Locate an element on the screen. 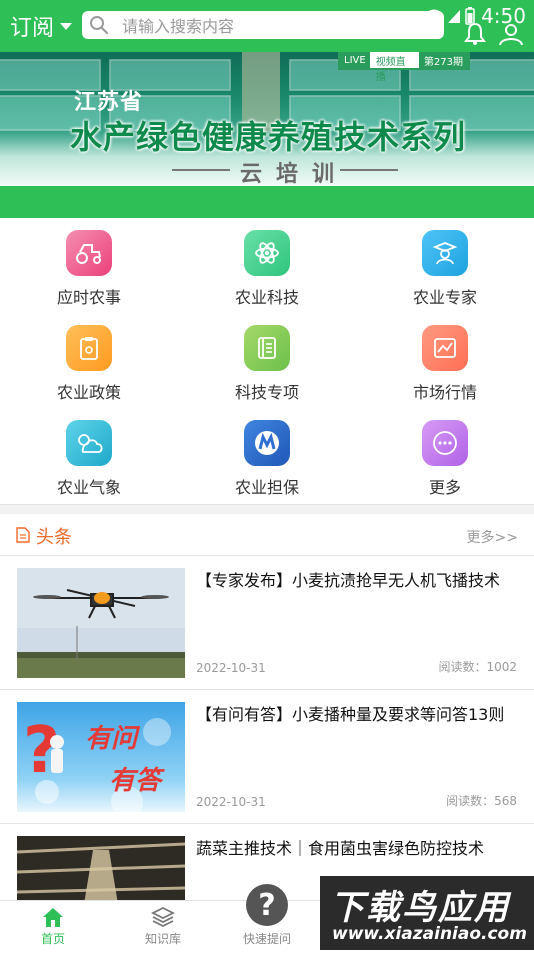  subscribe-dropdown: 订阅 is located at coordinates (41, 26).